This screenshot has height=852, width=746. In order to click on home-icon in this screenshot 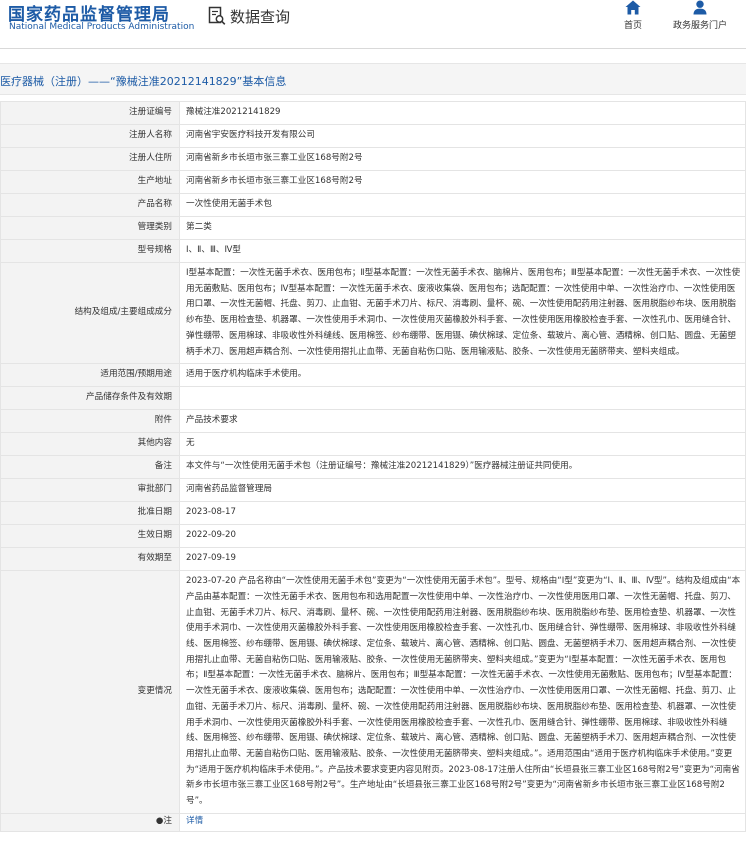, I will do `click(633, 7)`.